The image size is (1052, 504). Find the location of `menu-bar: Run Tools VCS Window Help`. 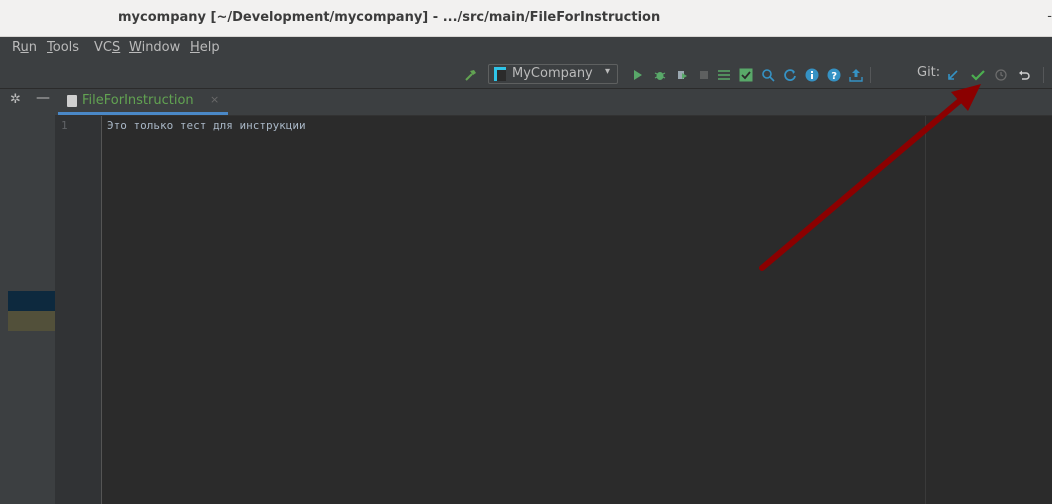

menu-bar: Run Tools VCS Window Help is located at coordinates (526, 49).